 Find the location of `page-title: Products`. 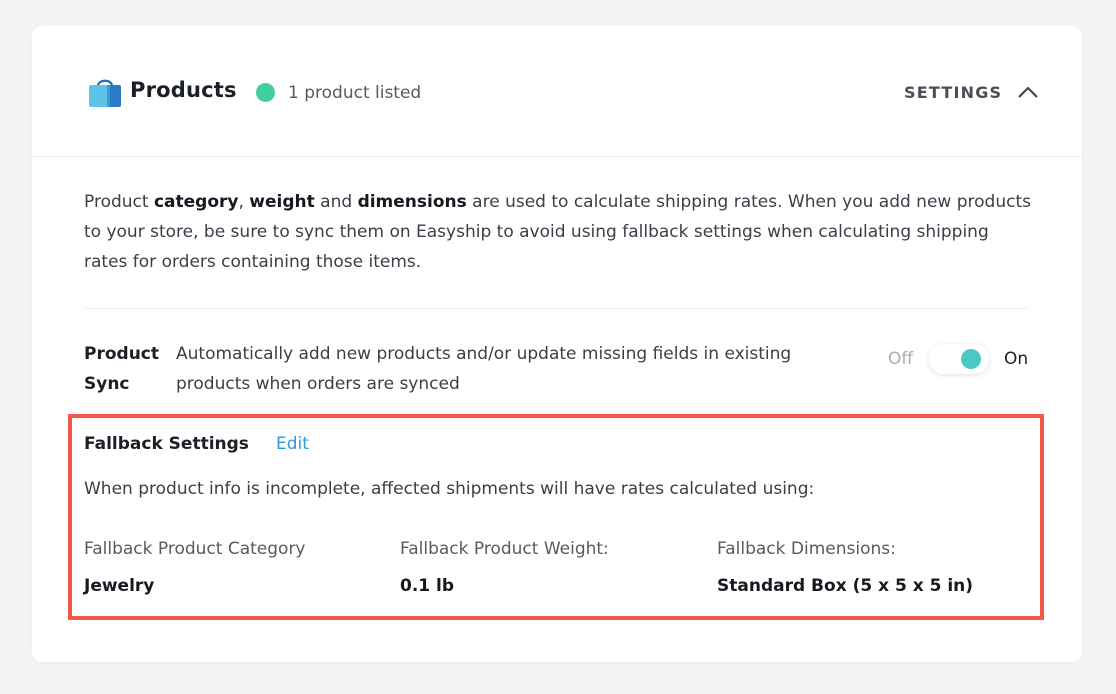

page-title: Products is located at coordinates (183, 90).